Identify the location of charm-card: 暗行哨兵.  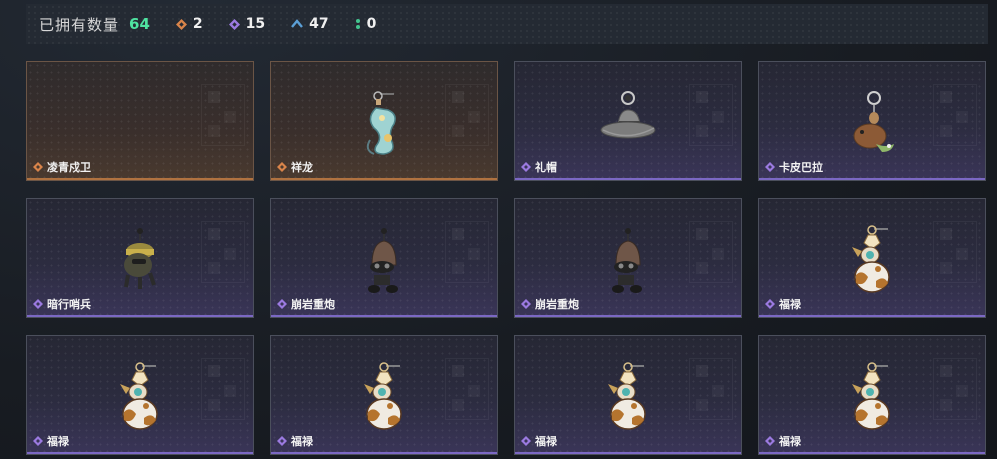
(140, 258).